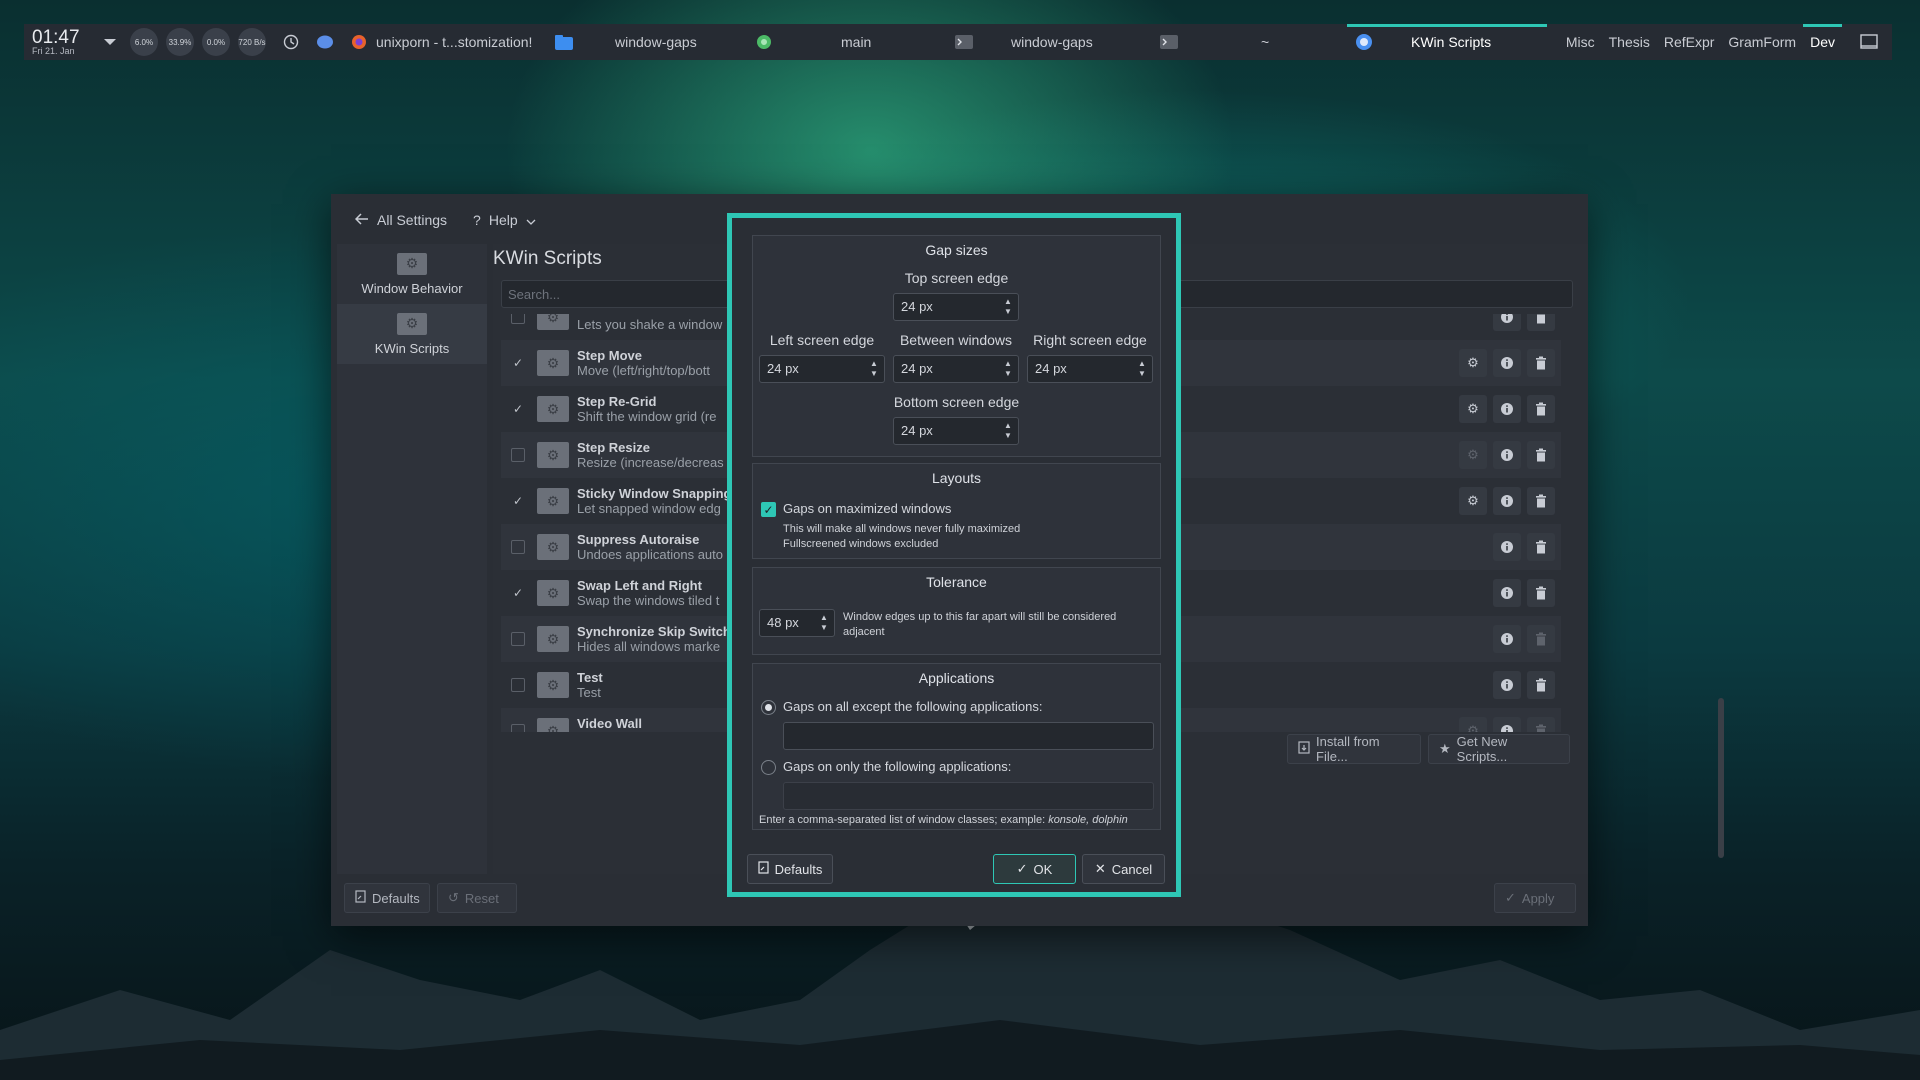 This screenshot has height=1080, width=1920. Describe the element at coordinates (1535, 898) in the screenshot. I see `apply-button: ✓ Apply` at that location.